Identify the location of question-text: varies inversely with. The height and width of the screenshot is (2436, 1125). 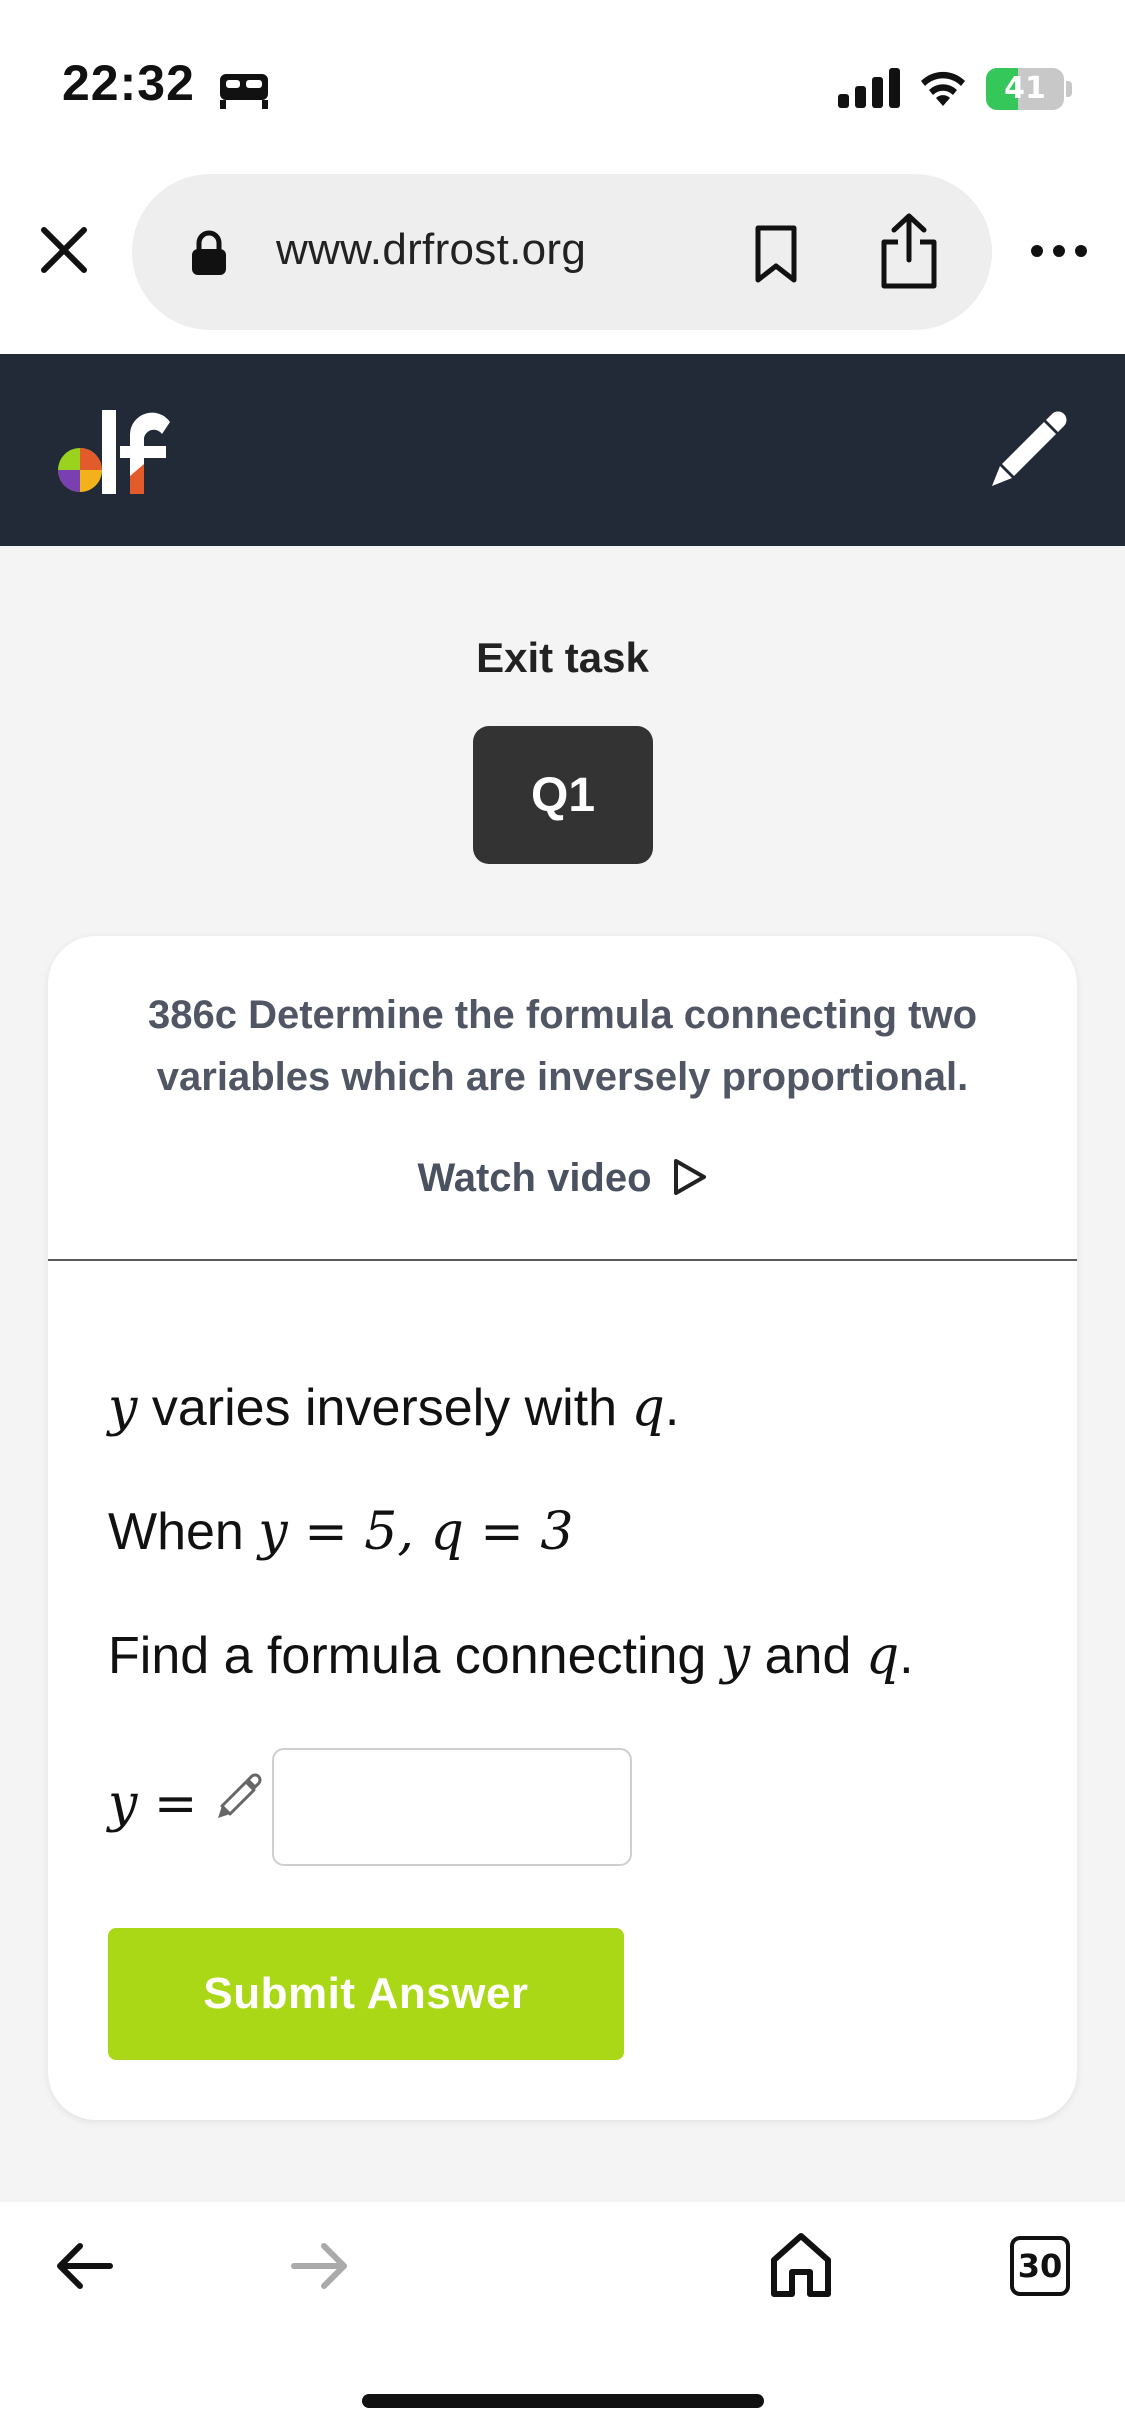
(384, 1408).